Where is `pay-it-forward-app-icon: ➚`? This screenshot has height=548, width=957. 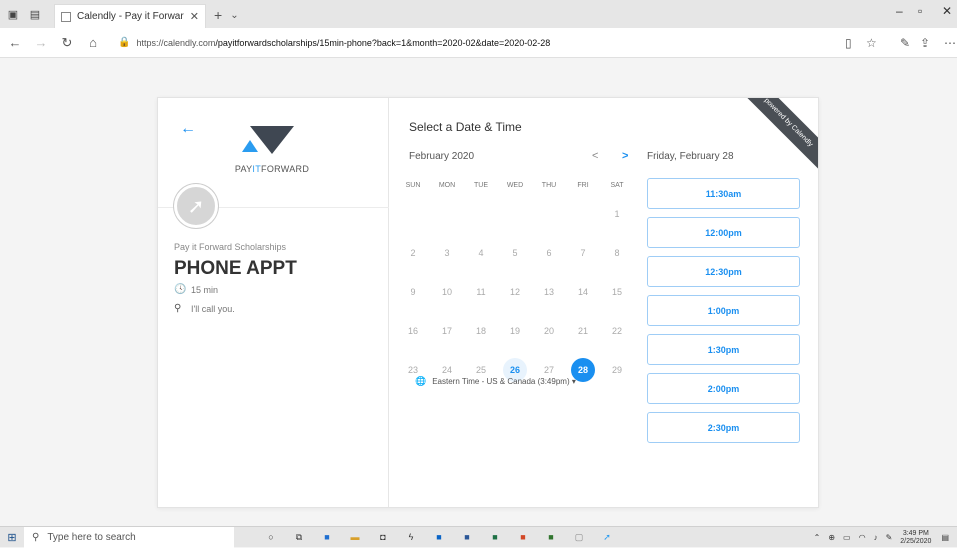
pay-it-forward-app-icon: ➚ is located at coordinates (607, 537).